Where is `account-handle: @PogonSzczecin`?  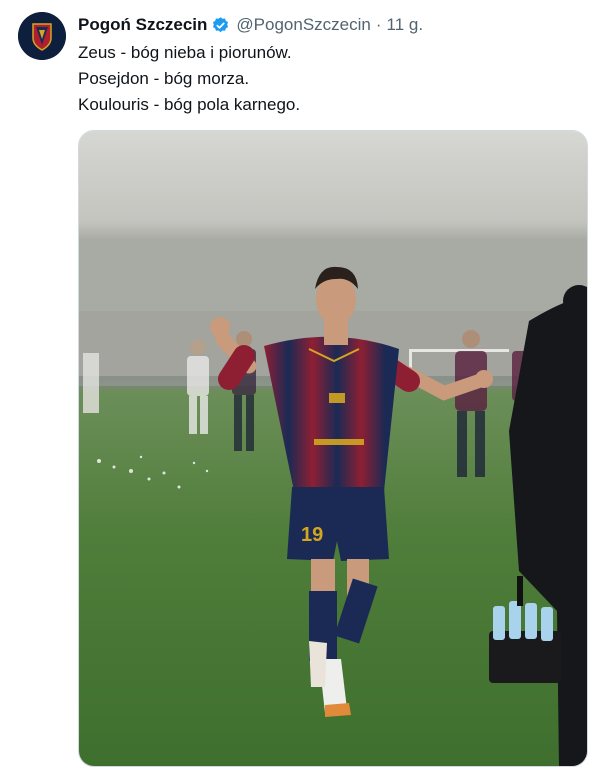 account-handle: @PogonSzczecin is located at coordinates (303, 25).